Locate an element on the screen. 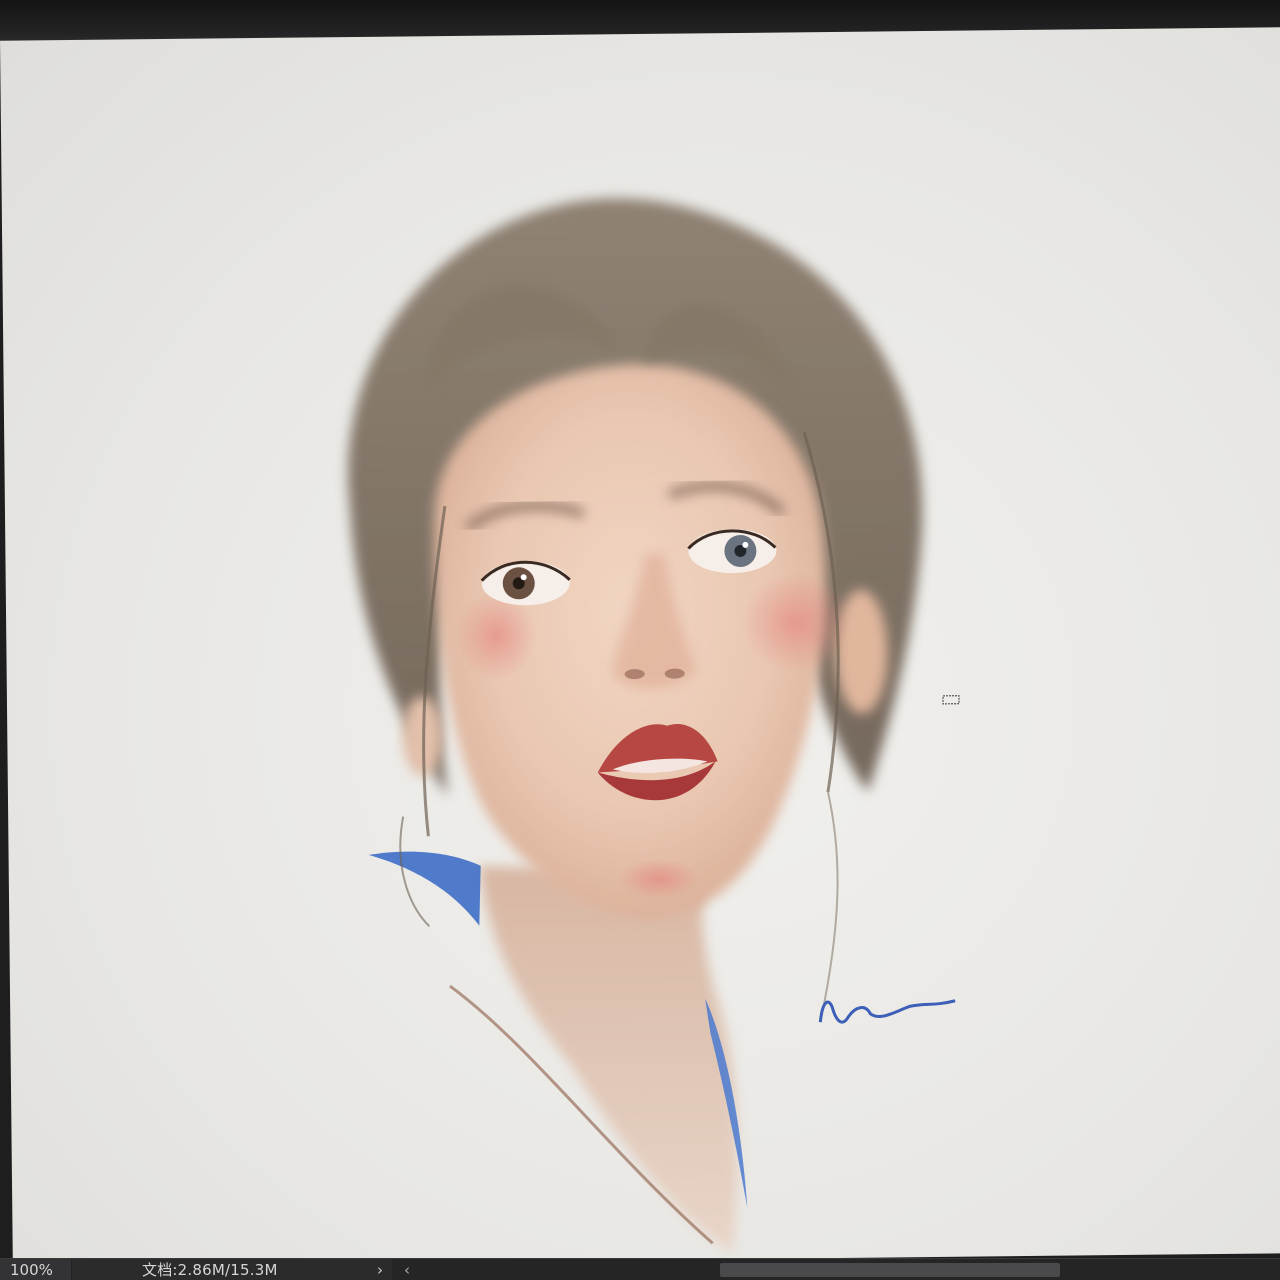 The image size is (1280, 1280). horizontal-scrollbar: ‹ is located at coordinates (836, 1269).